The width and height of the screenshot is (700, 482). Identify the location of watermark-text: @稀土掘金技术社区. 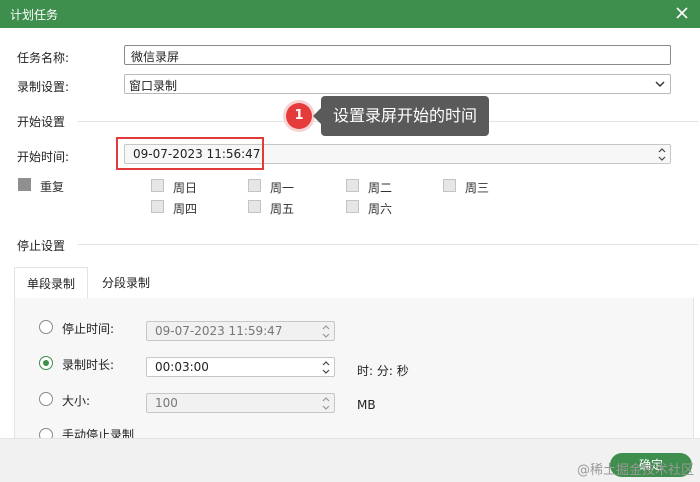
(635, 470).